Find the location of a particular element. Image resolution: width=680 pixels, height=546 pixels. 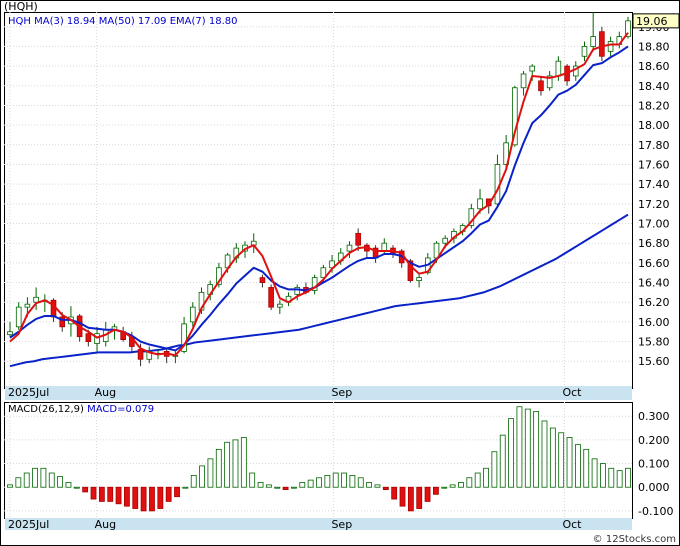

price-y-tick-label: 17.40 is located at coordinates (654, 184).